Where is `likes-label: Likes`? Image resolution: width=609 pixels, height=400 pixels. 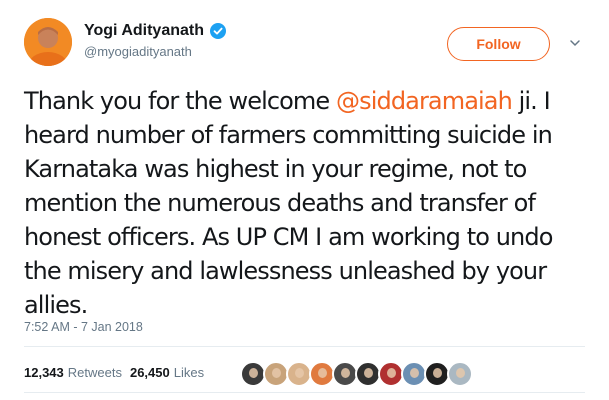
likes-label: Likes is located at coordinates (189, 372).